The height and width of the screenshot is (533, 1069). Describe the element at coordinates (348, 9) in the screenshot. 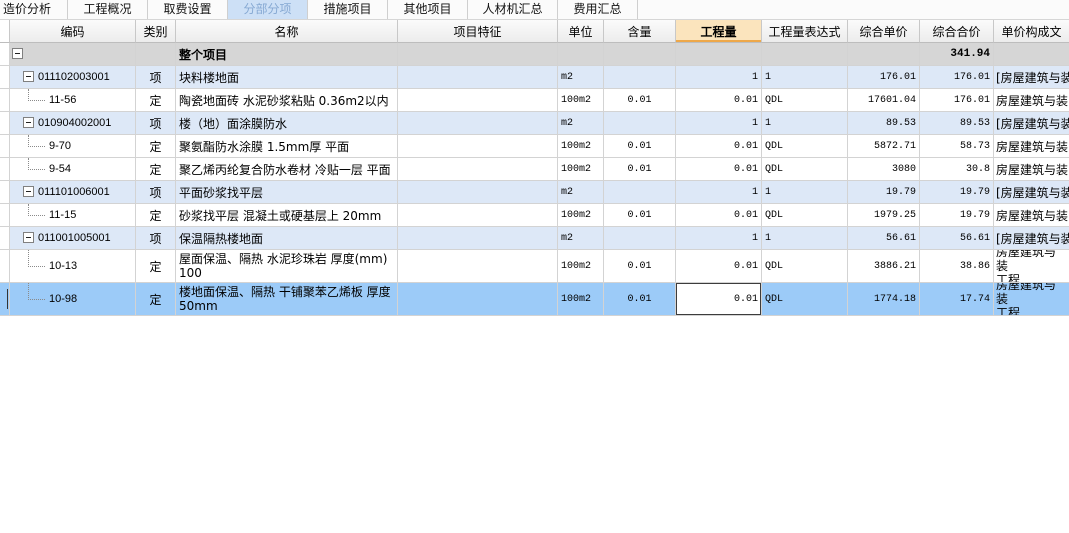

I see `tab-measure-items: 措施项目` at that location.